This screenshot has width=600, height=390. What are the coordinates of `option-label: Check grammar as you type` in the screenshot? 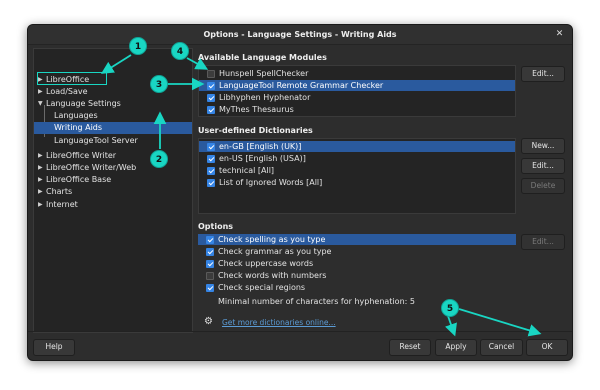 It's located at (275, 251).